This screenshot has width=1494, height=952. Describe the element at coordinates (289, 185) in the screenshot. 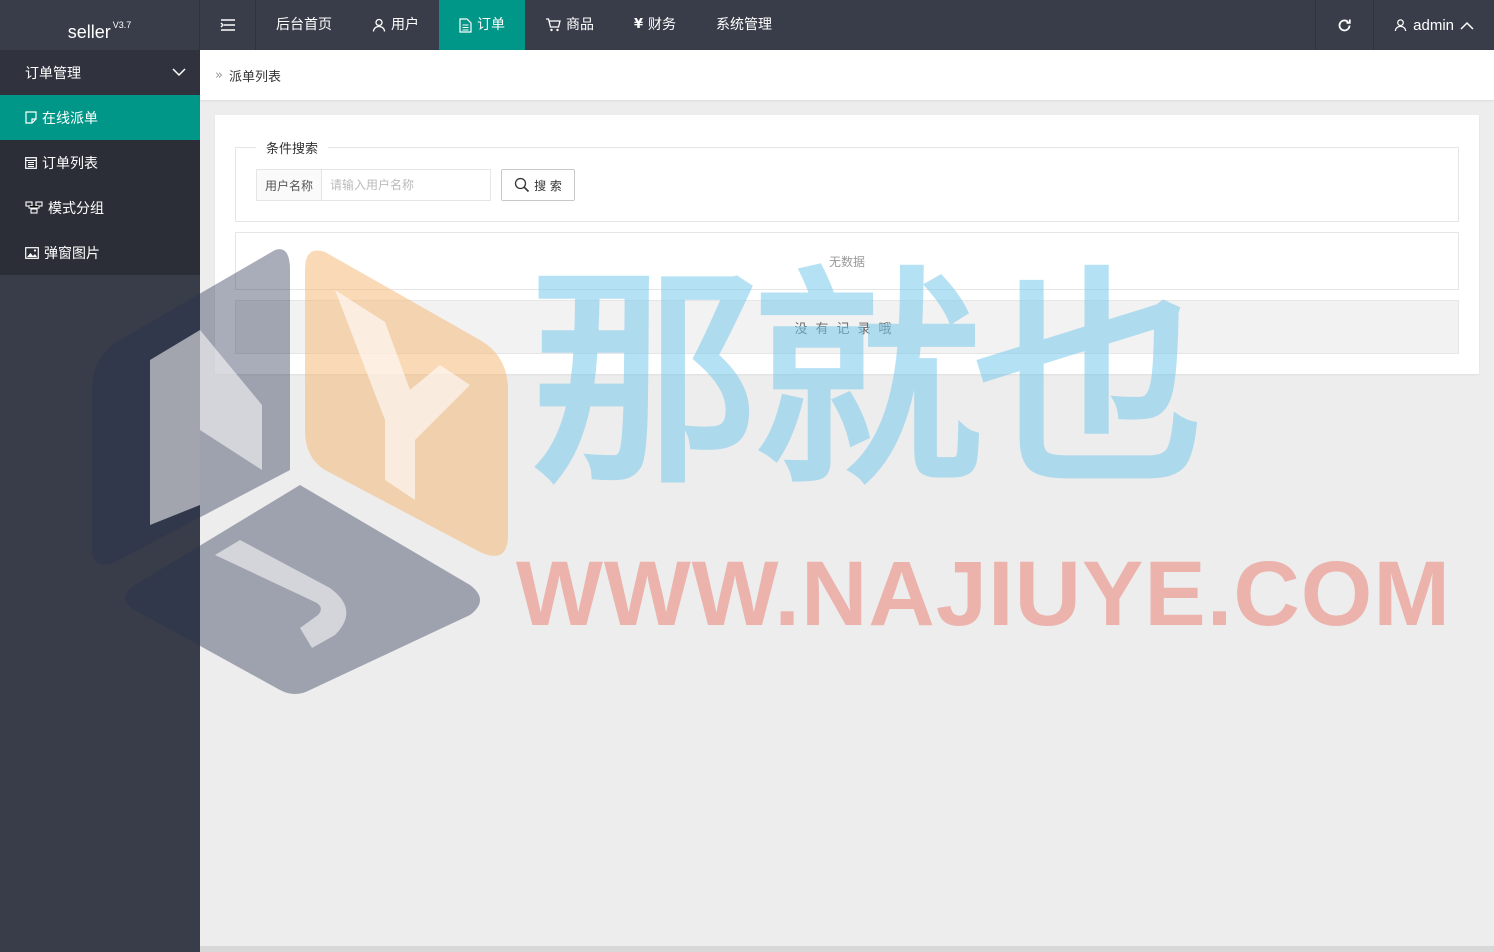

I see `username-field-label: 用户名称` at that location.